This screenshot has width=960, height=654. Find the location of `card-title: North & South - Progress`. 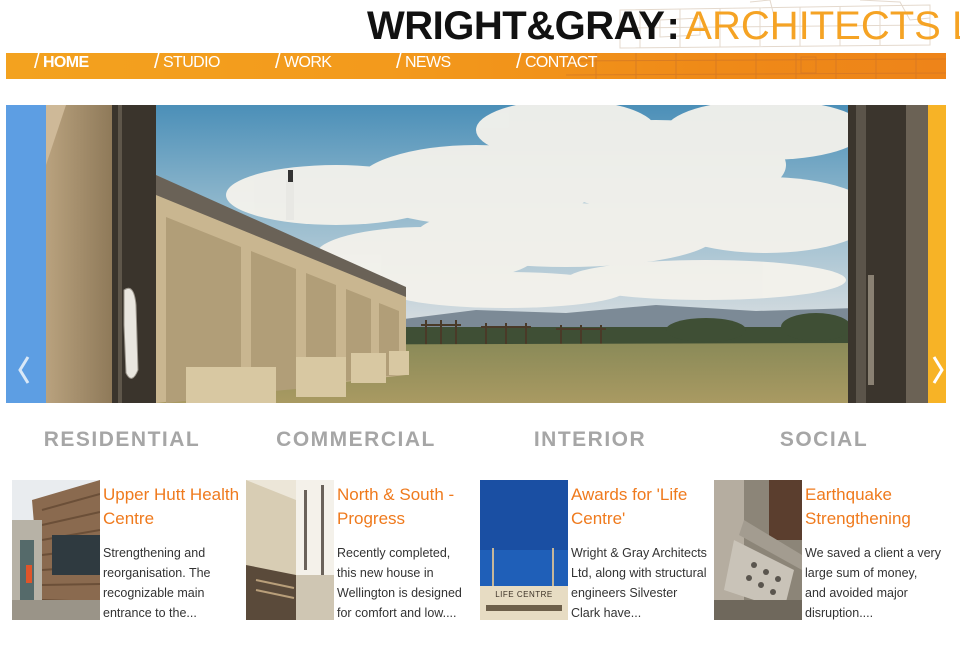

card-title: North & South - Progress is located at coordinates (407, 507).